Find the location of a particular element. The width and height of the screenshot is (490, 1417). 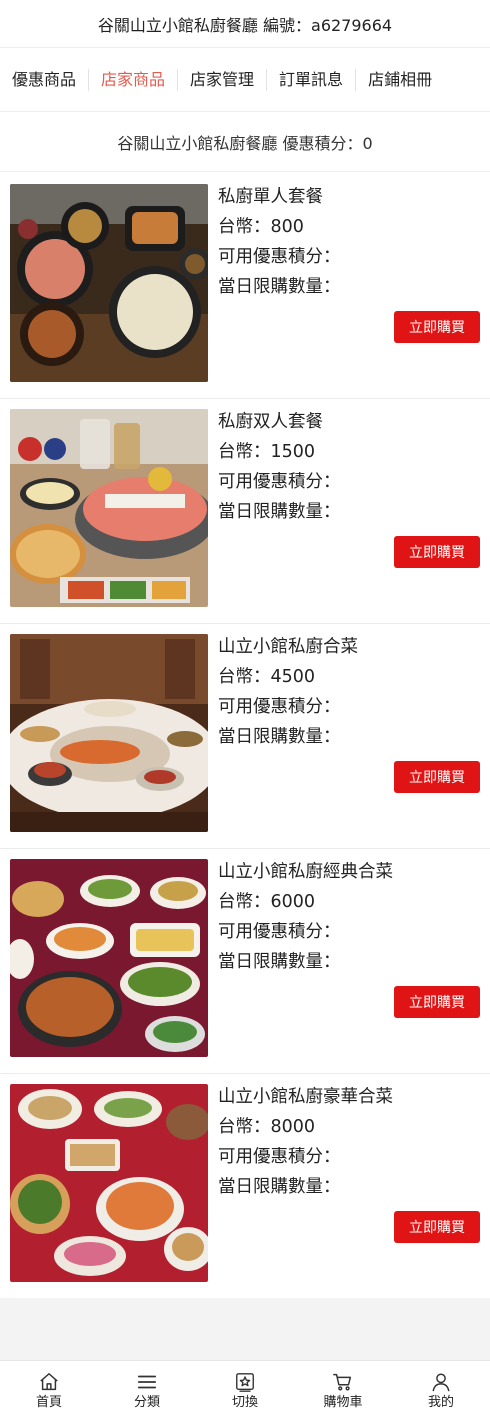

points-summary: 谷關山立小館私廚餐廳 優惠積分：0 is located at coordinates (245, 142).